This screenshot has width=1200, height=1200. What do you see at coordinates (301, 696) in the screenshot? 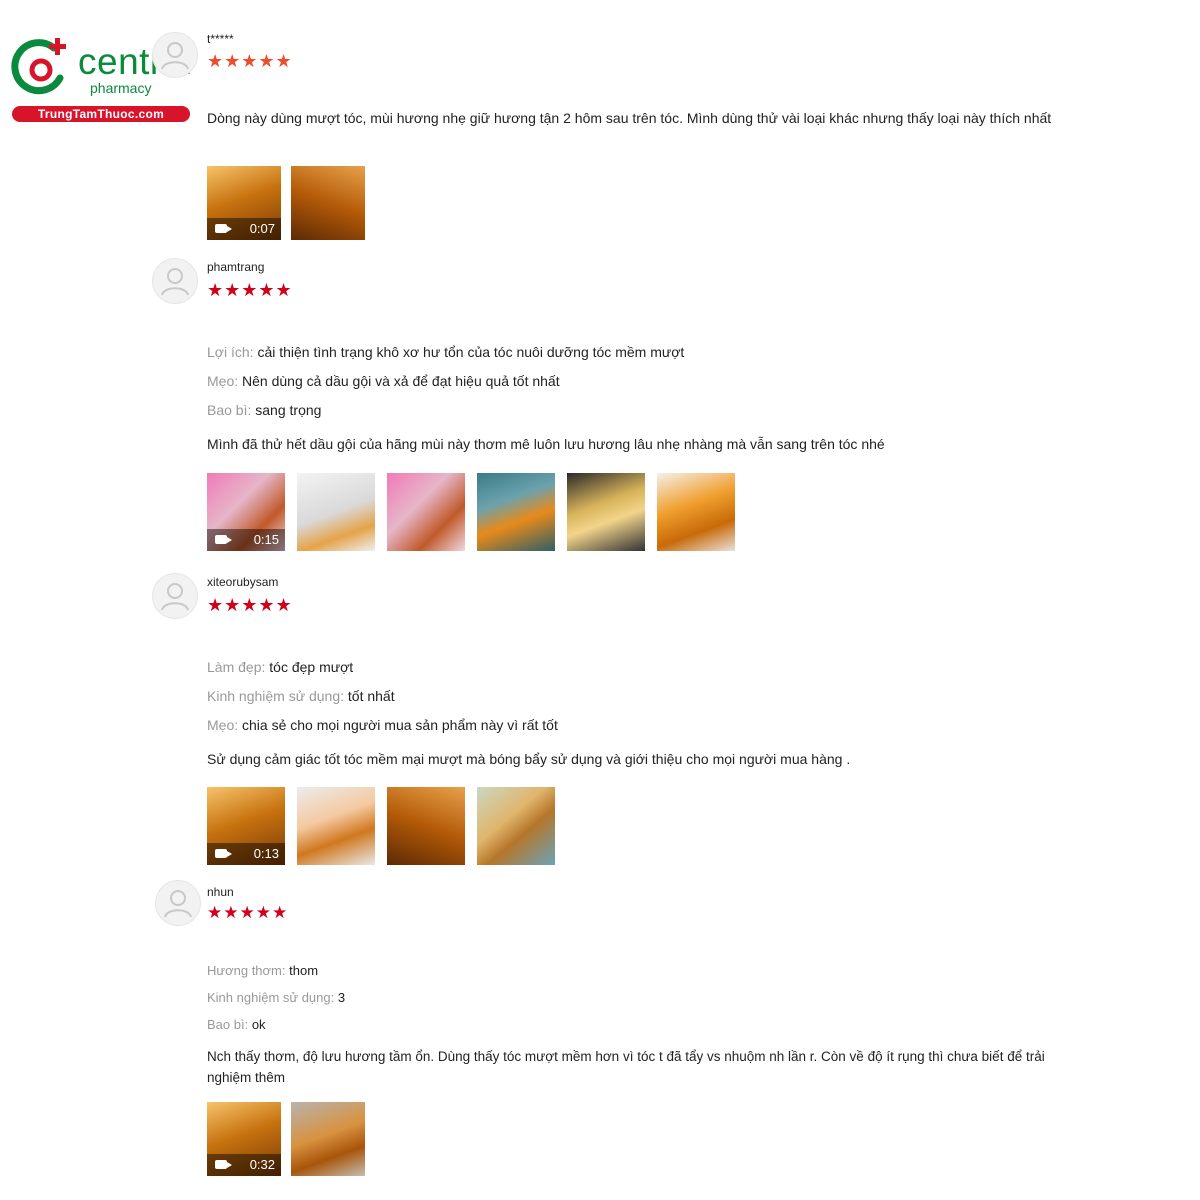
I see `review-attribute: Kinh nghiệm sử dụng: tốt nhất` at bounding box center [301, 696].